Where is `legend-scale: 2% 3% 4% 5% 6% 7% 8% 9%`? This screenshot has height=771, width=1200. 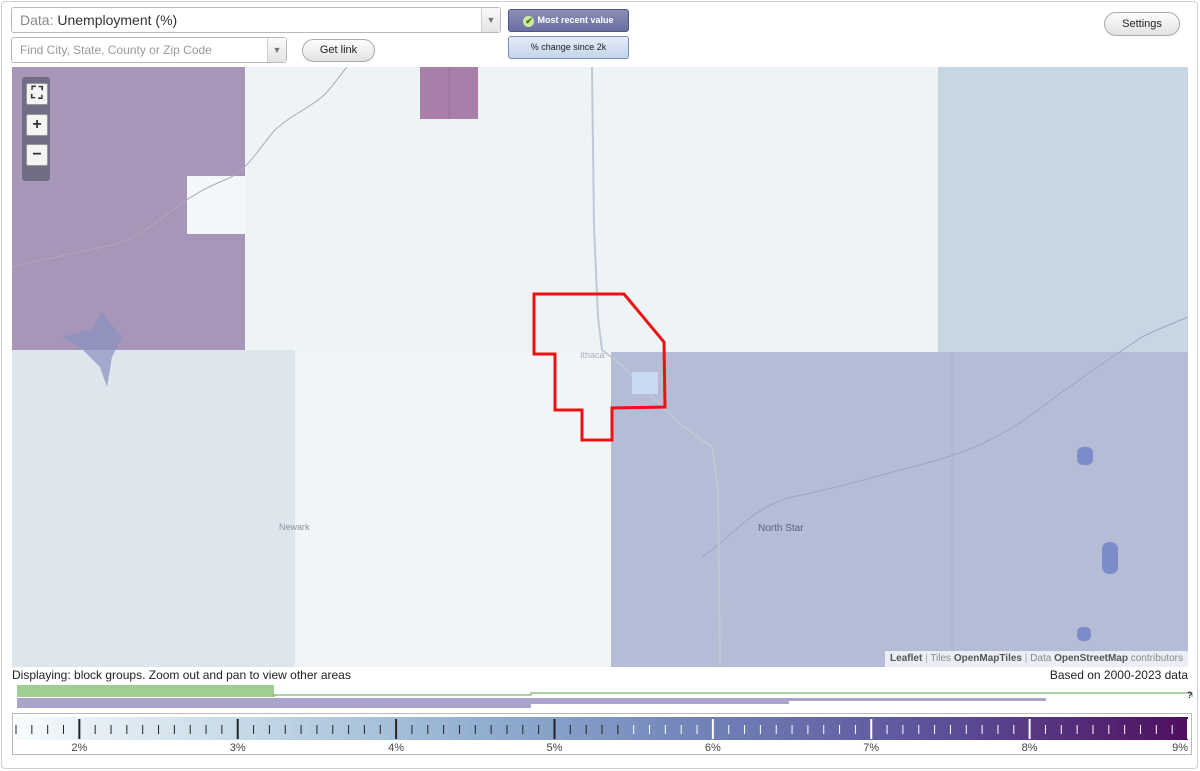 legend-scale: 2% 3% 4% 5% 6% 7% 8% 9% is located at coordinates (602, 735).